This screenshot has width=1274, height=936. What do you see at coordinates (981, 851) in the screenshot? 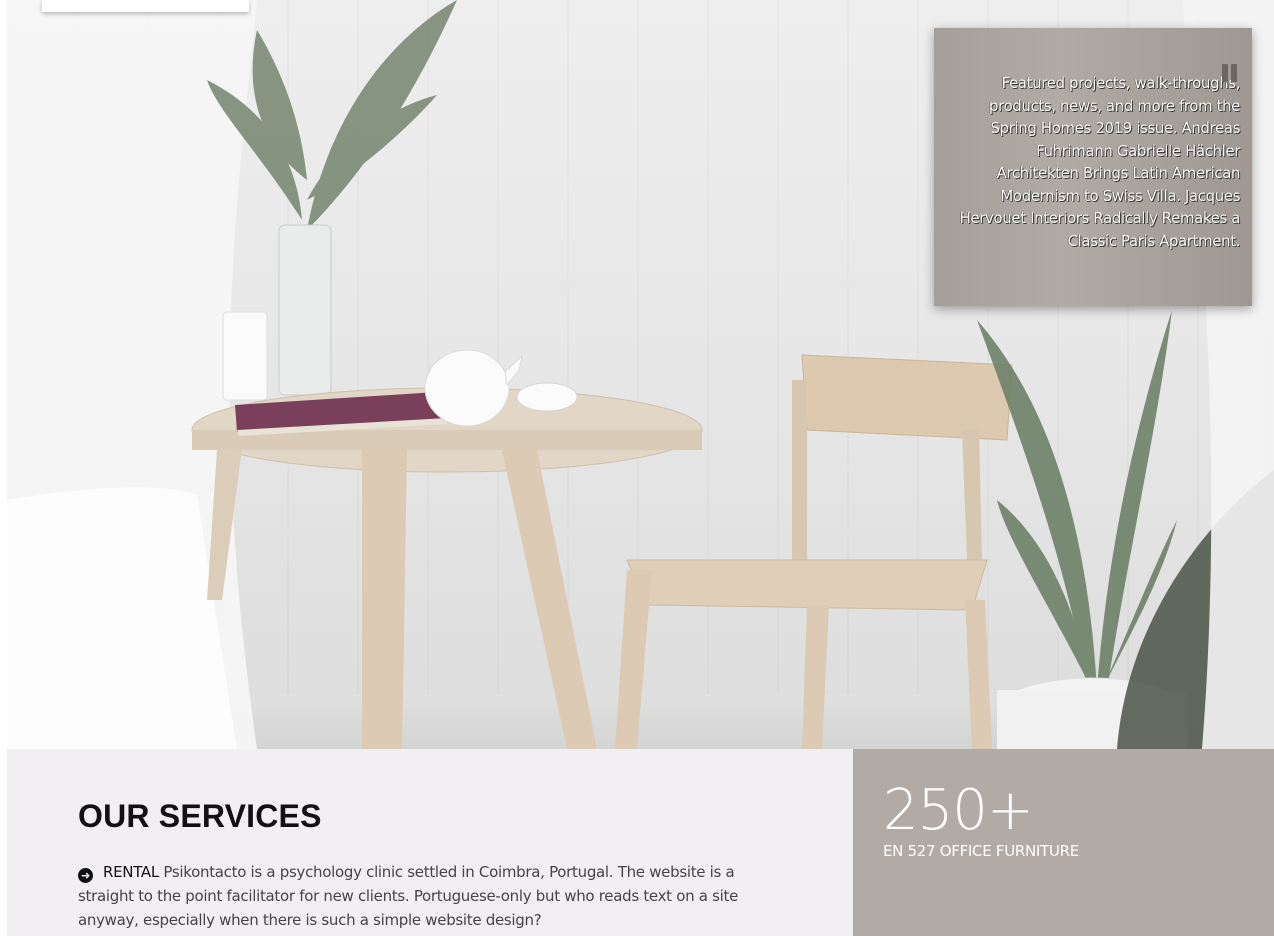
I see `stat-label: EN 527 OFFICE FURNITURE` at bounding box center [981, 851].